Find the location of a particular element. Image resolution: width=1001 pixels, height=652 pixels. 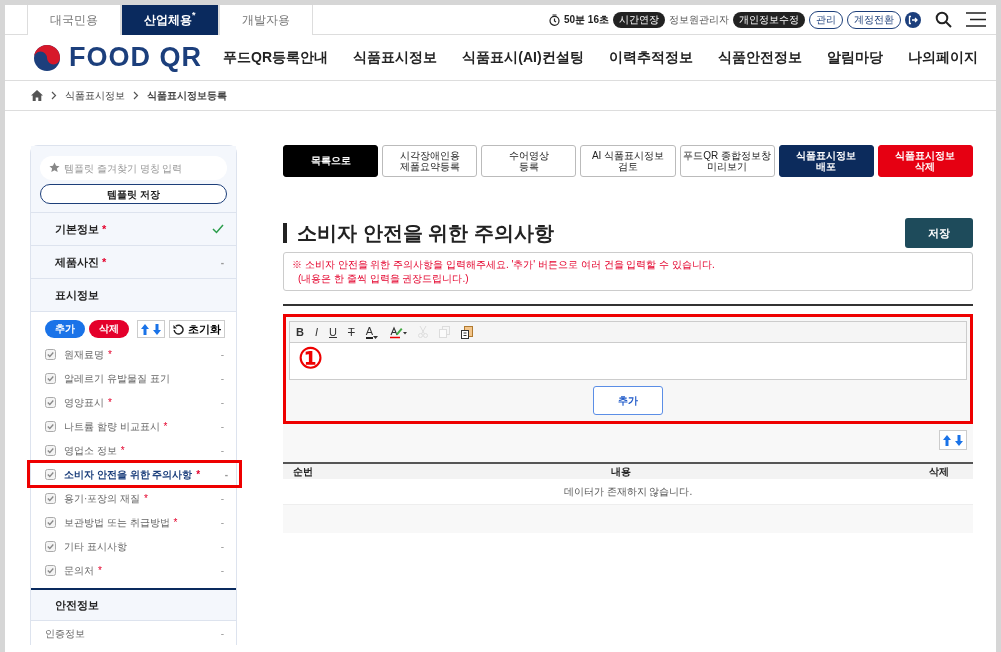

font-color-button: A is located at coordinates (372, 332).